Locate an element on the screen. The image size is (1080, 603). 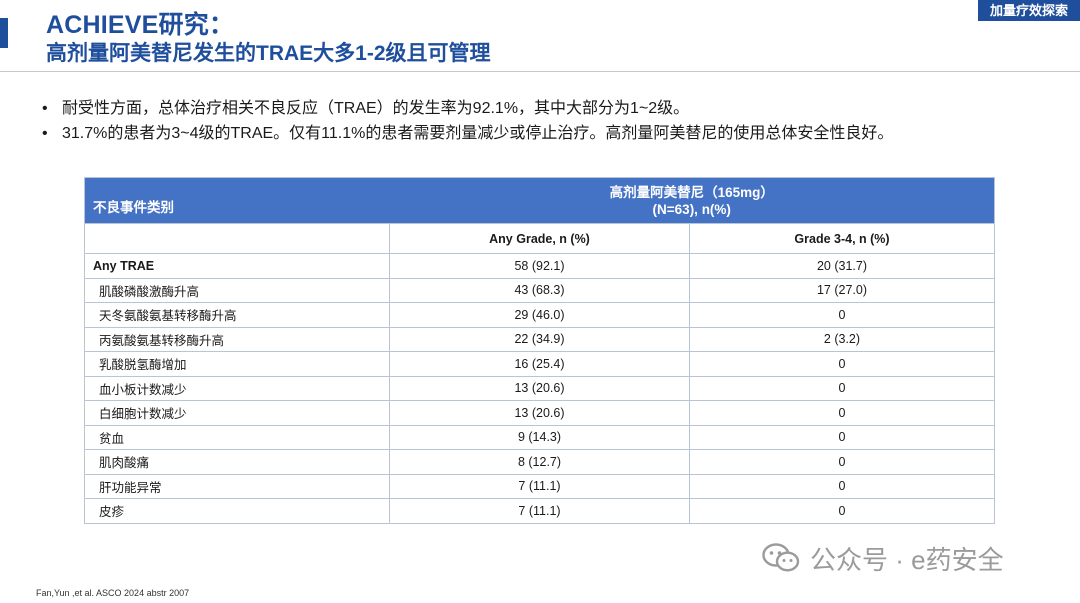
table-row: 白细胞计数减少 13 (20.6) 0 is located at coordinates (539, 413).